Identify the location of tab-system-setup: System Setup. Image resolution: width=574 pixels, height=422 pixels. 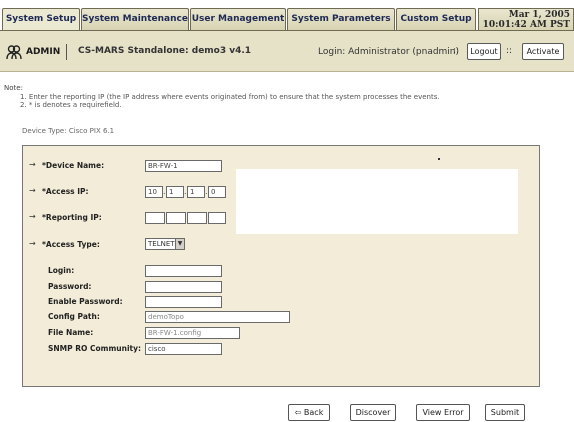
(41, 19).